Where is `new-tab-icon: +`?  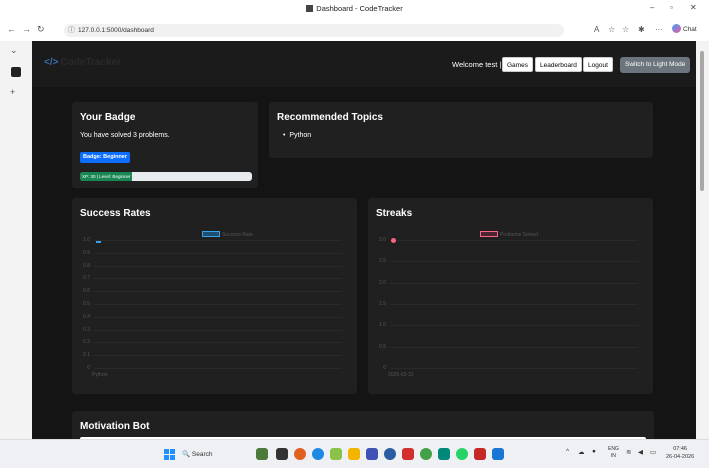 new-tab-icon: + is located at coordinates (12, 92).